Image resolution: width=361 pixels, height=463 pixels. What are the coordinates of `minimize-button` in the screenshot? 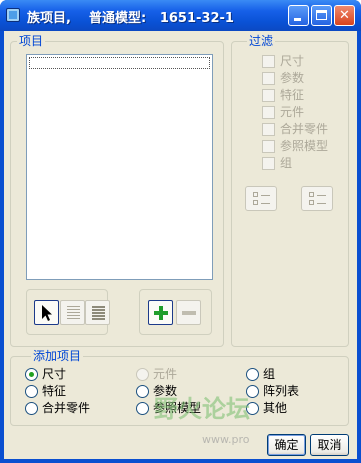 It's located at (298, 15).